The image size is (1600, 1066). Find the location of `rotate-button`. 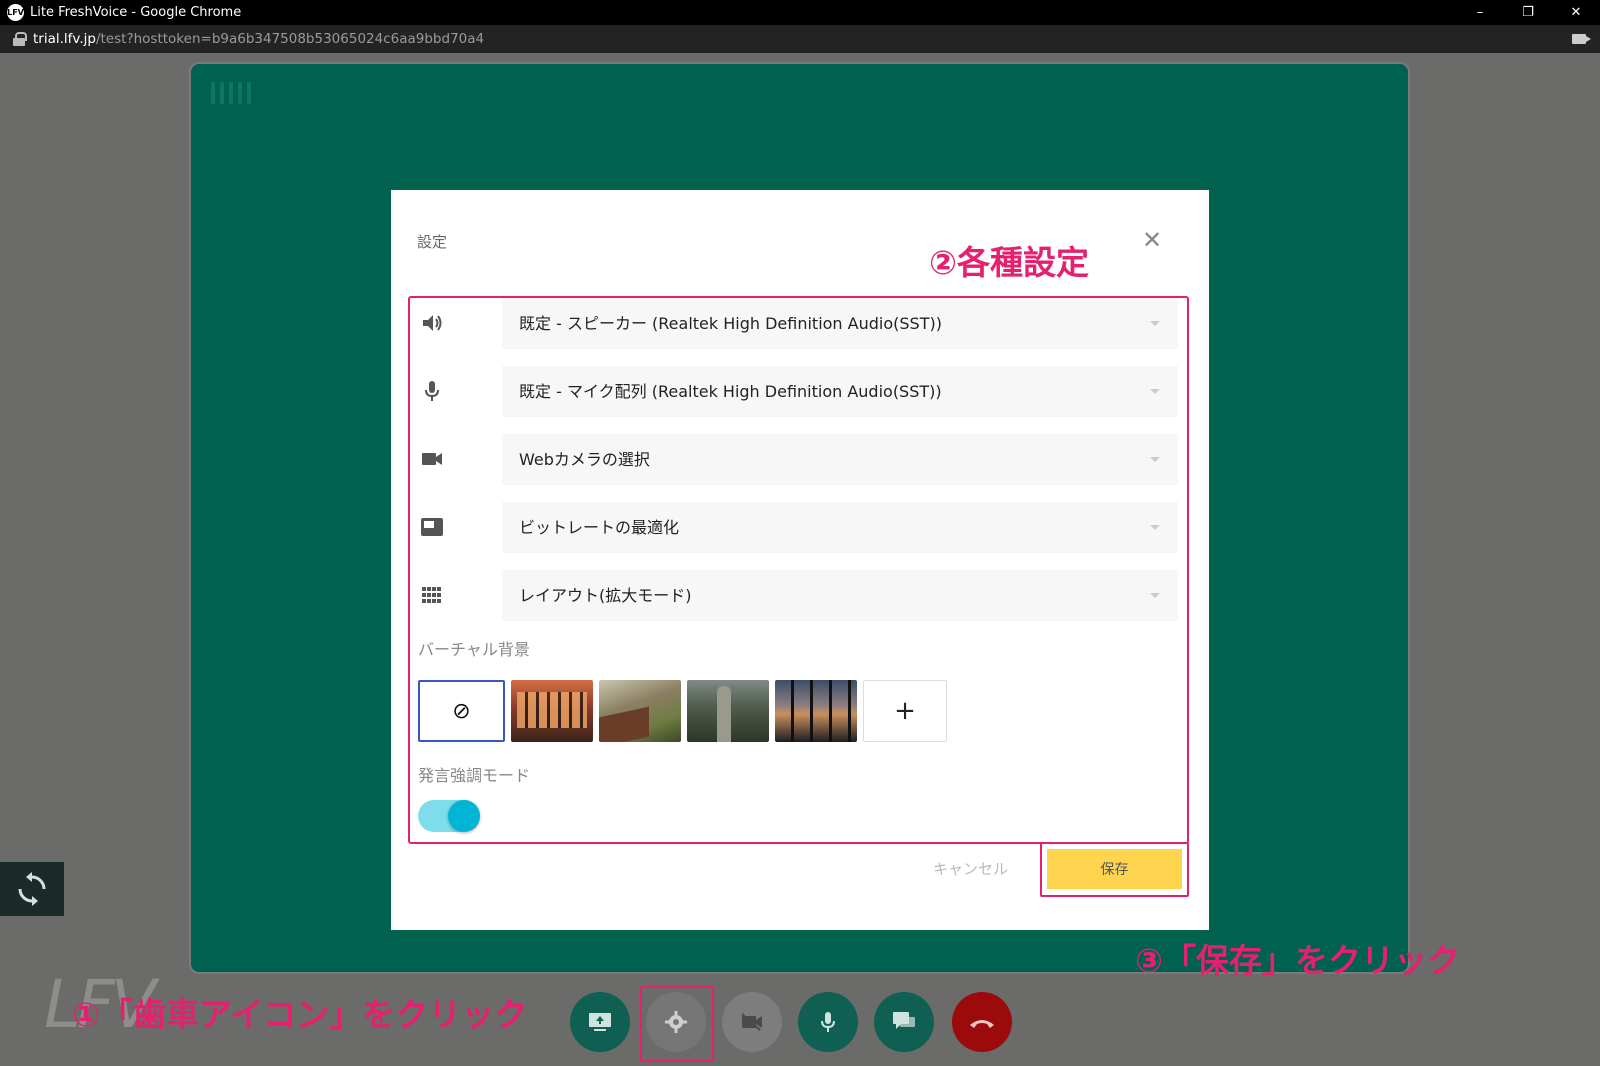

rotate-button is located at coordinates (32, 889).